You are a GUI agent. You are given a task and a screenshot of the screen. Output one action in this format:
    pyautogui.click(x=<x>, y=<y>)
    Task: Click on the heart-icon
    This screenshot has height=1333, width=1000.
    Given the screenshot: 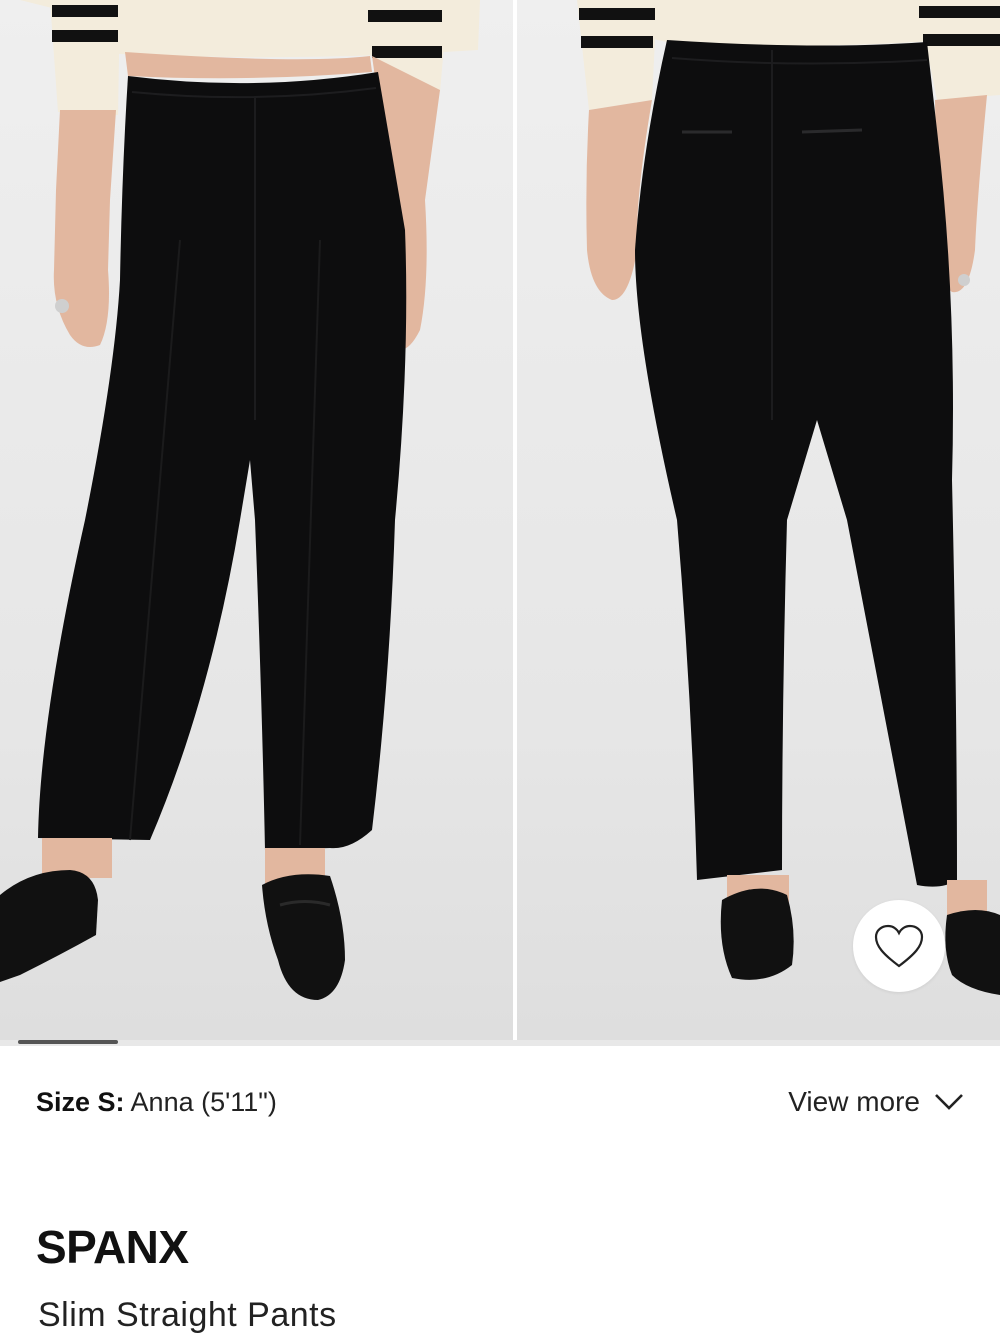 What is the action you would take?
    pyautogui.click(x=899, y=946)
    